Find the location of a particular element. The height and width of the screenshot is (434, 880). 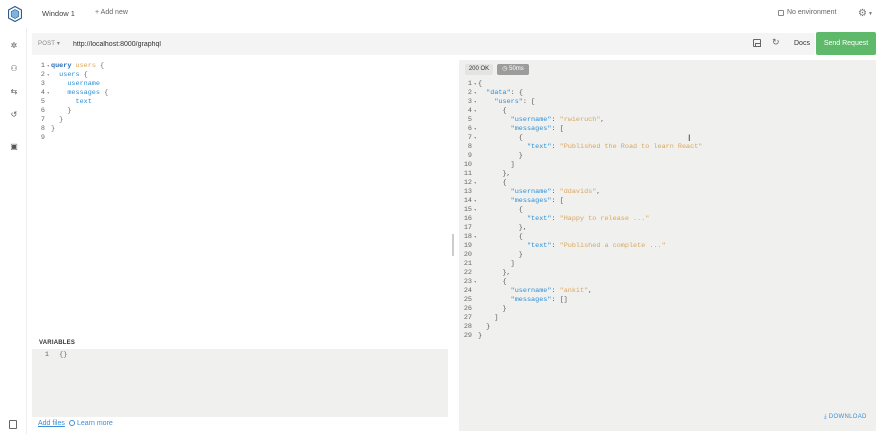

collection-icon: ▣ is located at coordinates (14, 147).